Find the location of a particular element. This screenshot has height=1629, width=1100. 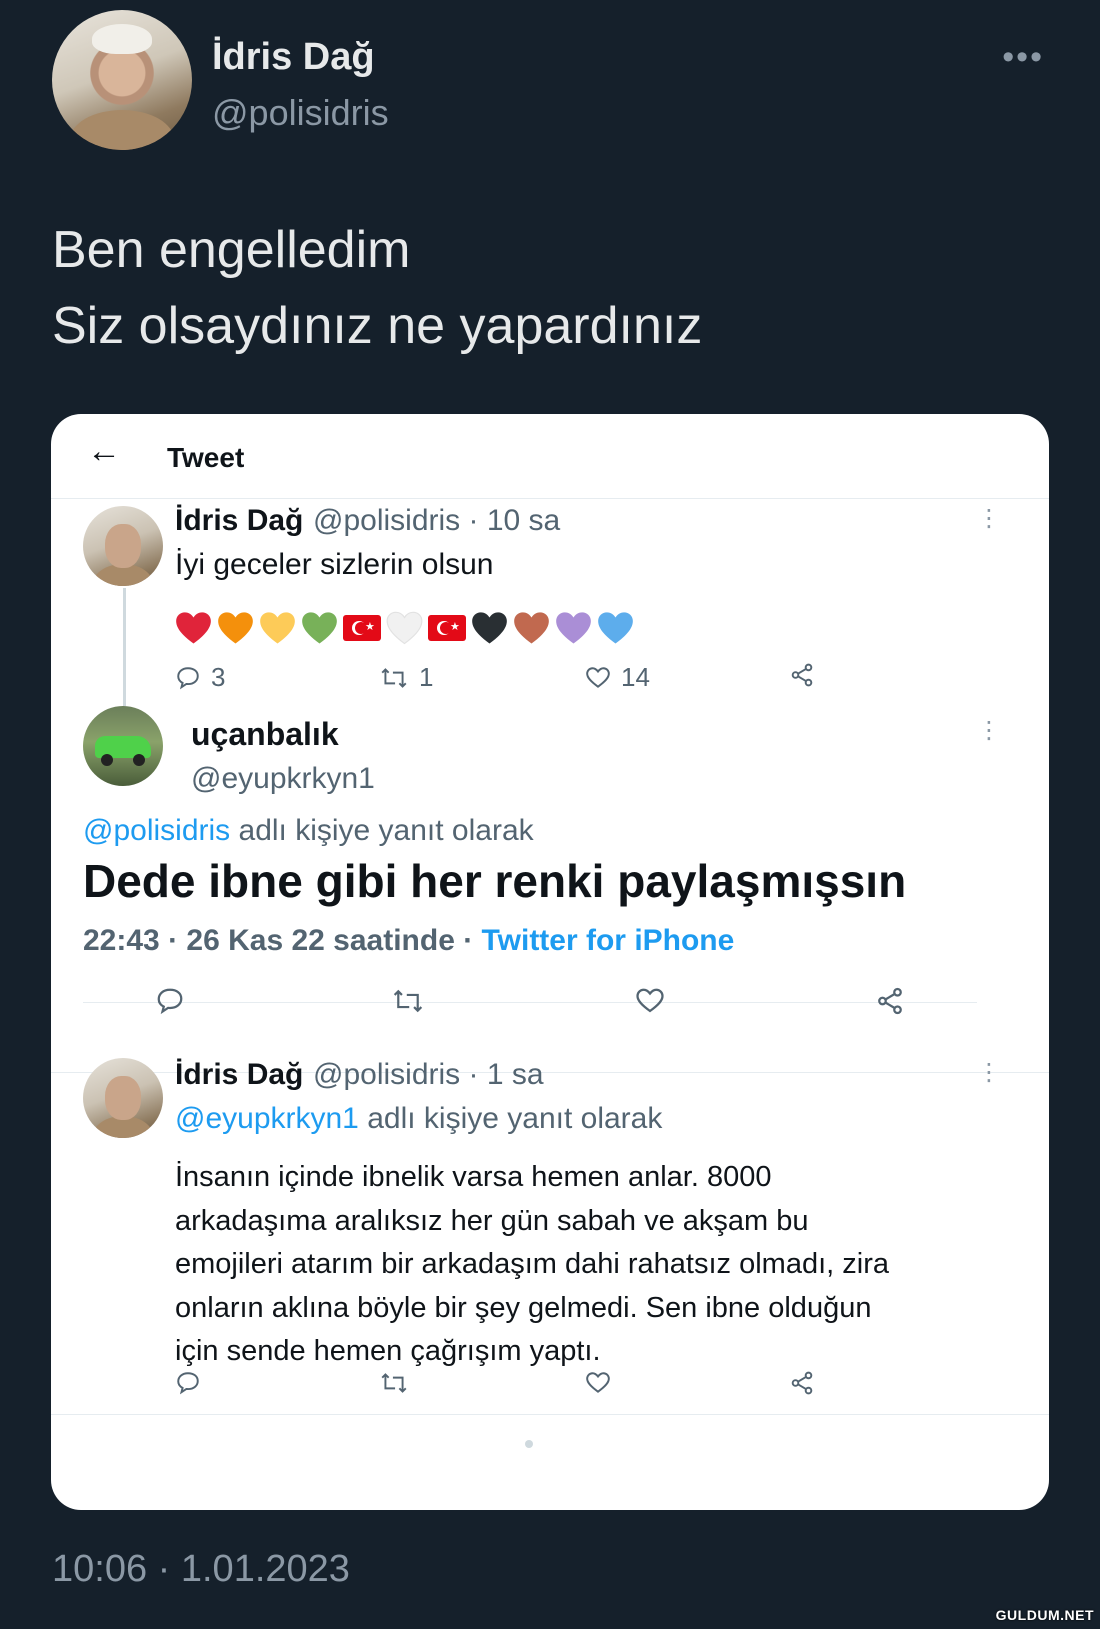

topbar: ← Tweet is located at coordinates (550, 456).